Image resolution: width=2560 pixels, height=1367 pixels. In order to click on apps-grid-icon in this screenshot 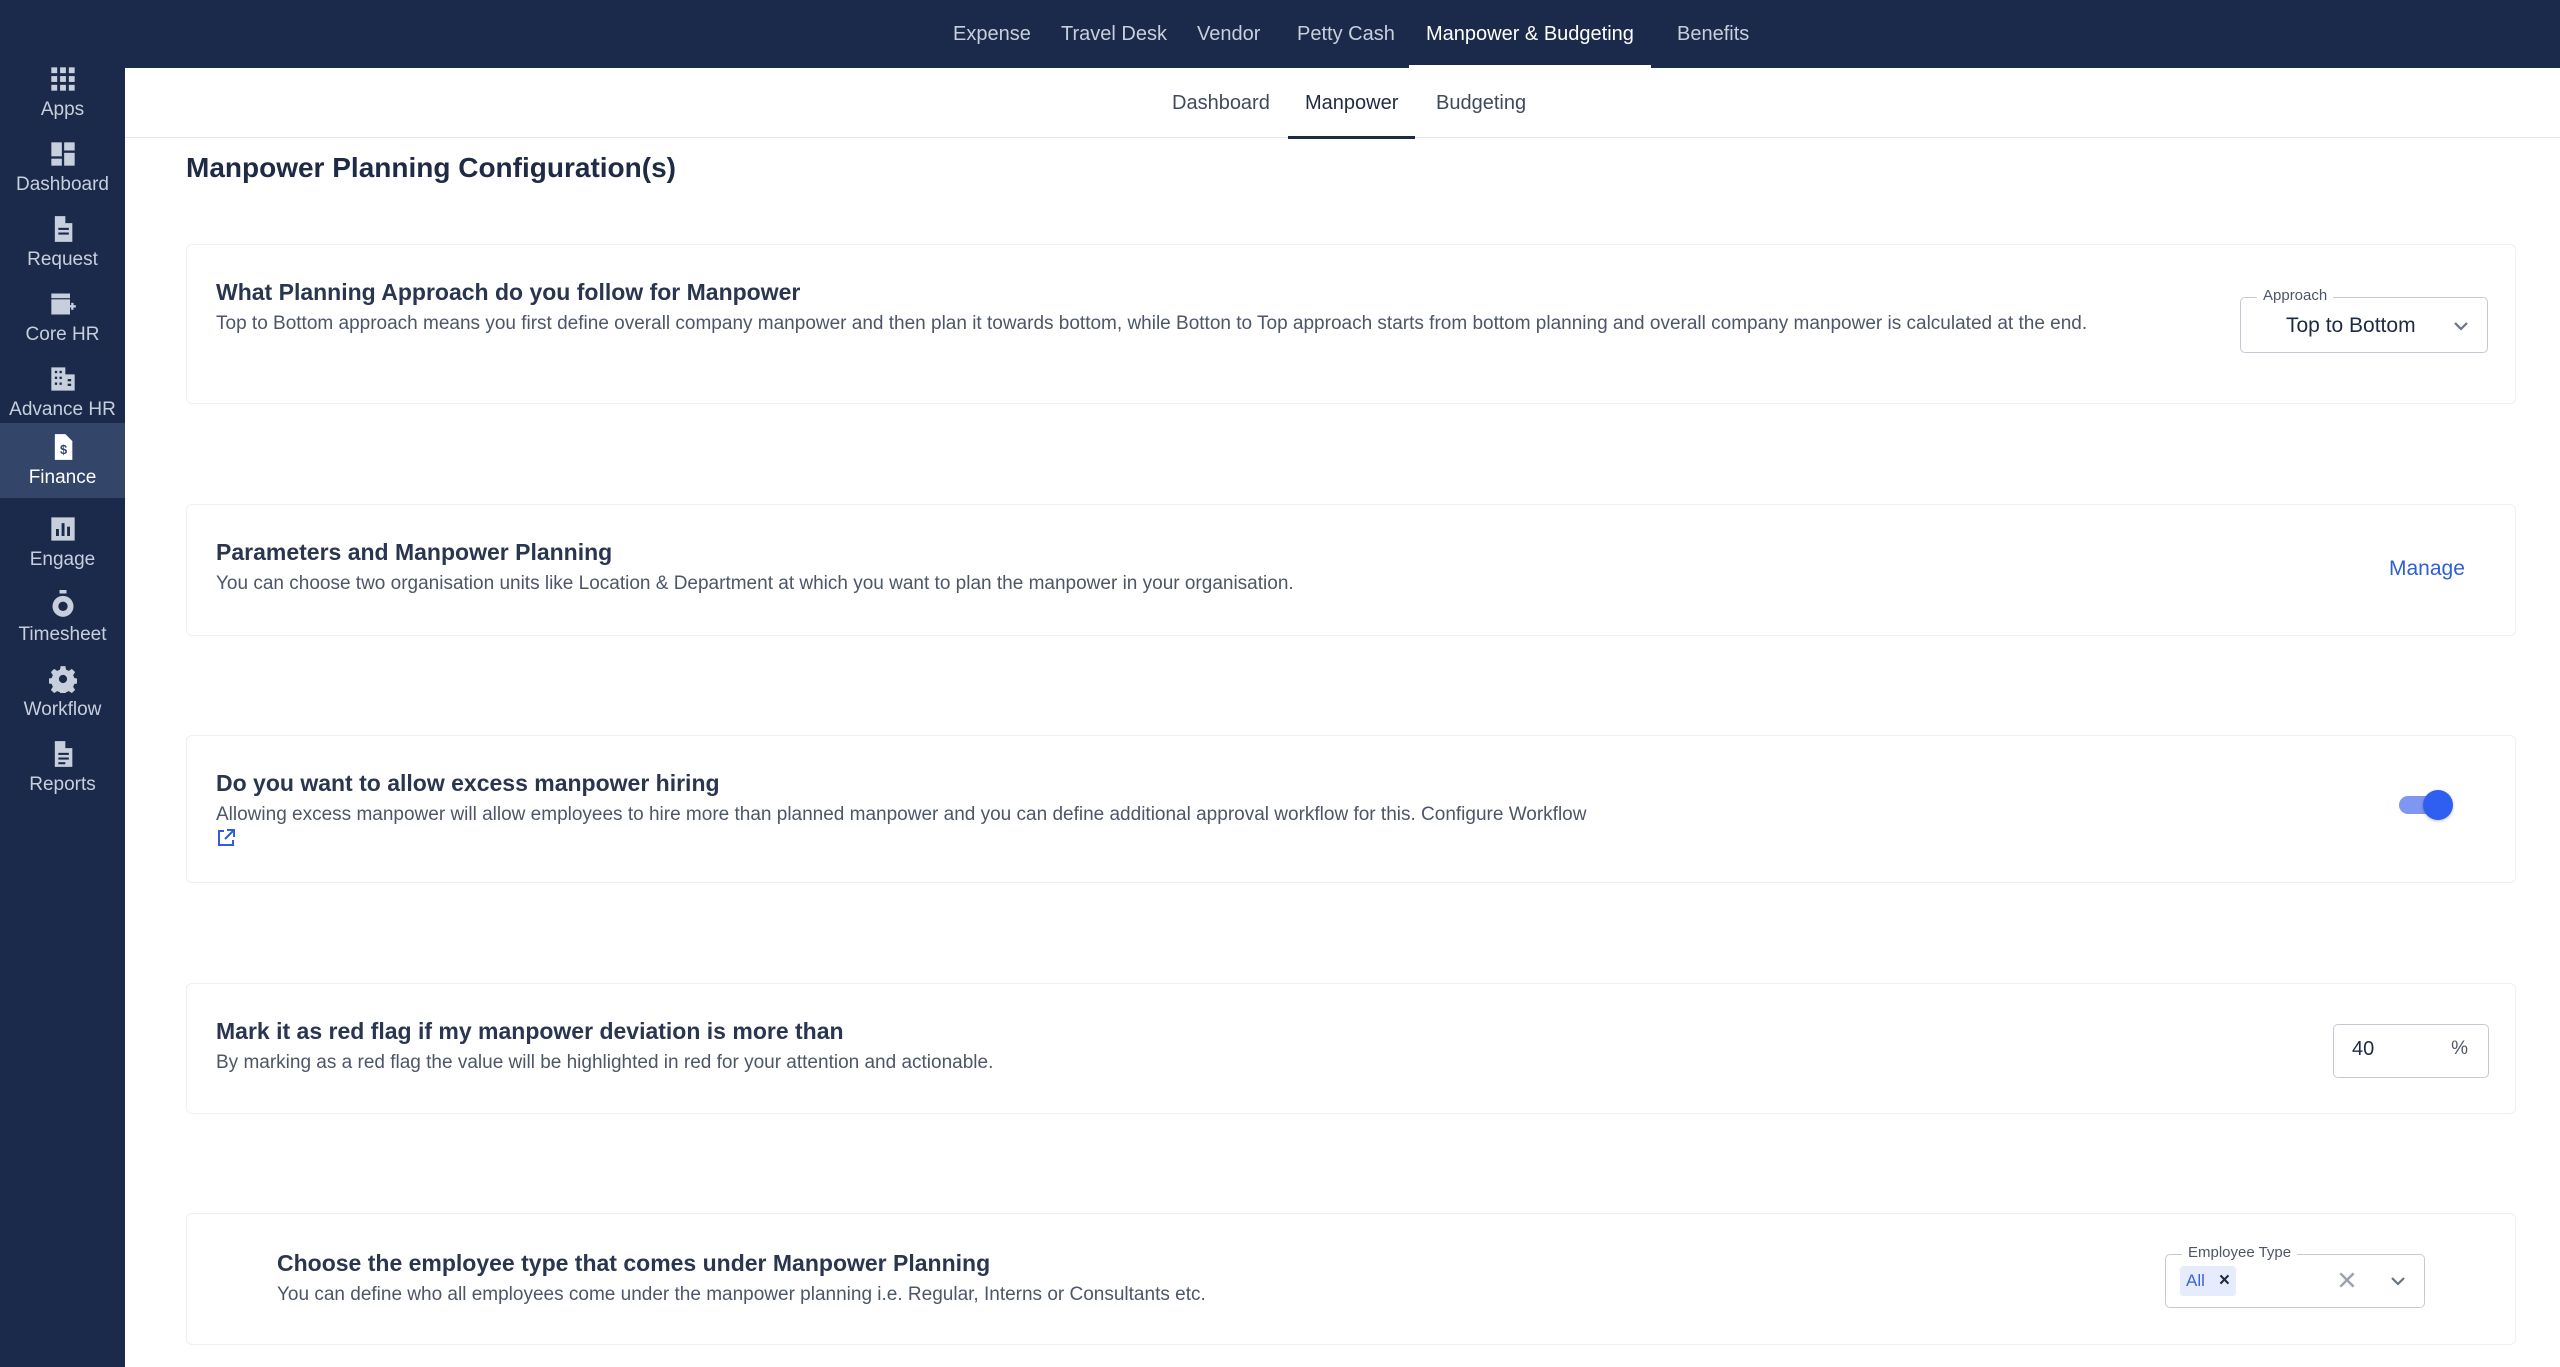, I will do `click(63, 79)`.